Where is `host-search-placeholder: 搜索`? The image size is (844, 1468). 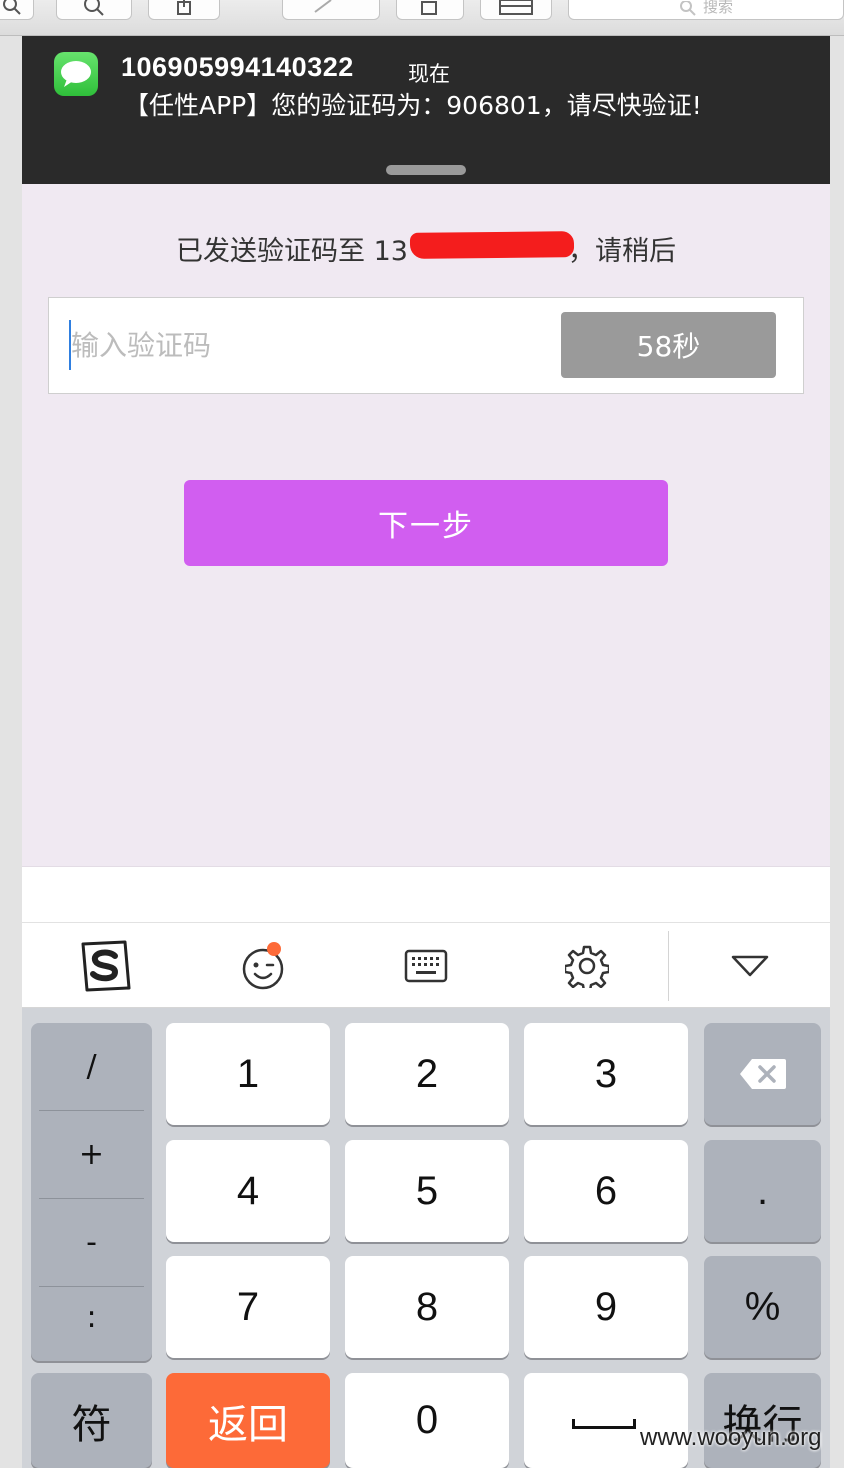
host-search-placeholder: 搜索 is located at coordinates (717, 8).